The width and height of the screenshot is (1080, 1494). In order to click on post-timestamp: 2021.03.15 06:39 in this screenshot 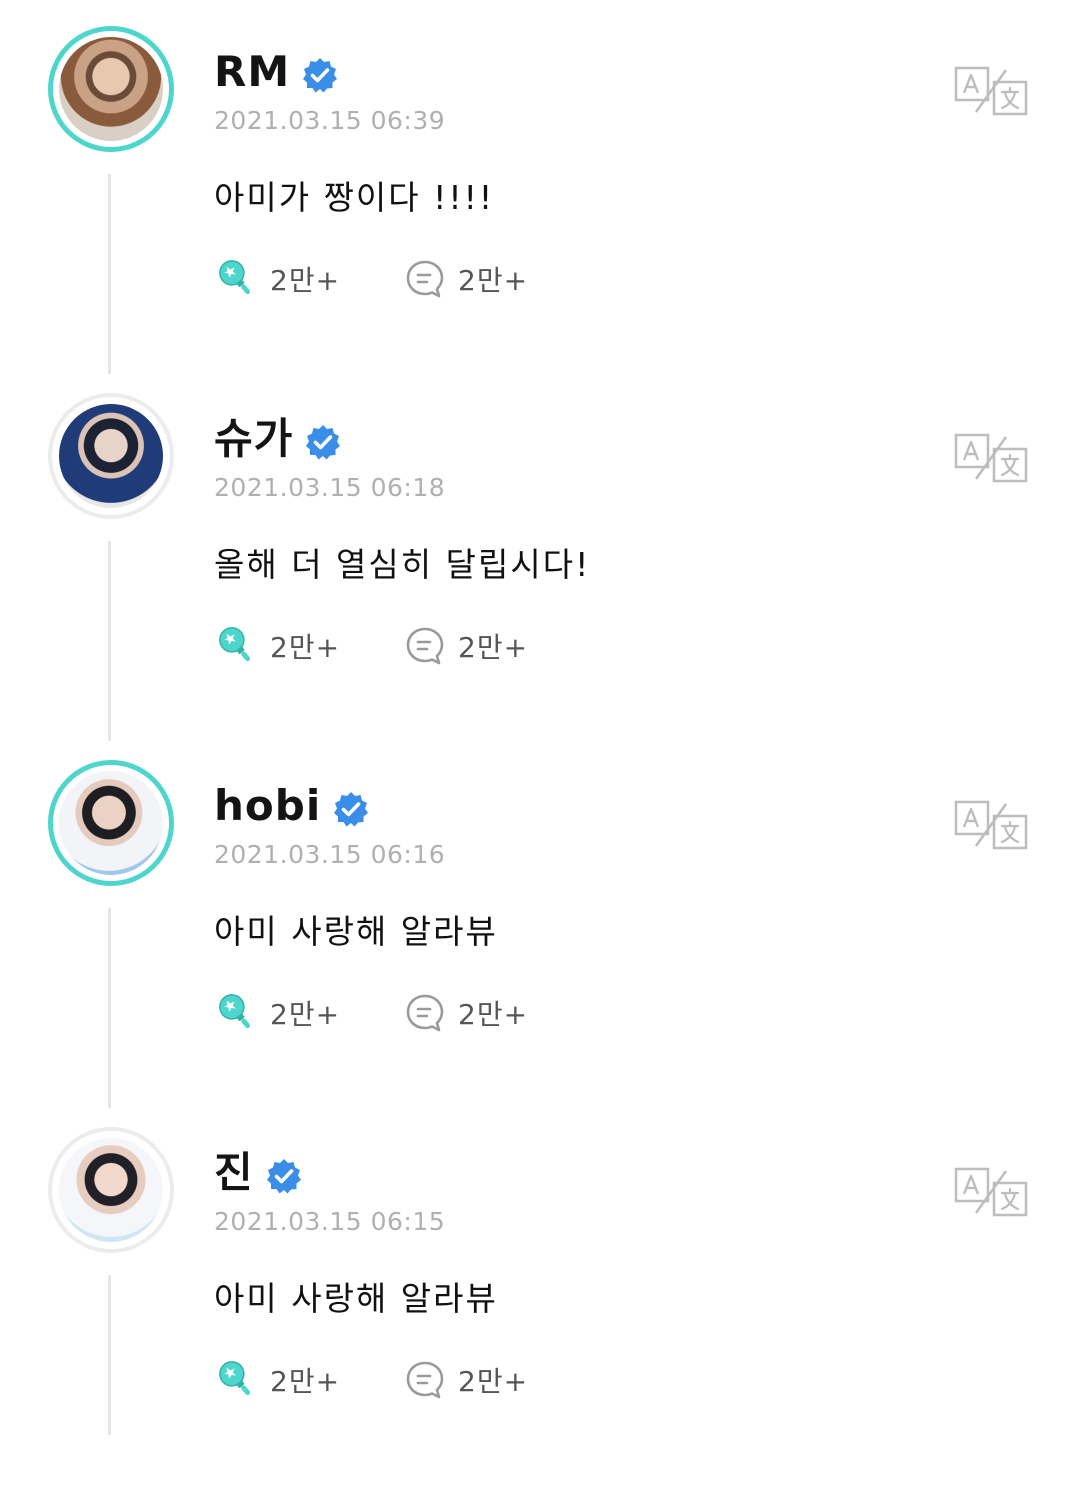, I will do `click(330, 120)`.